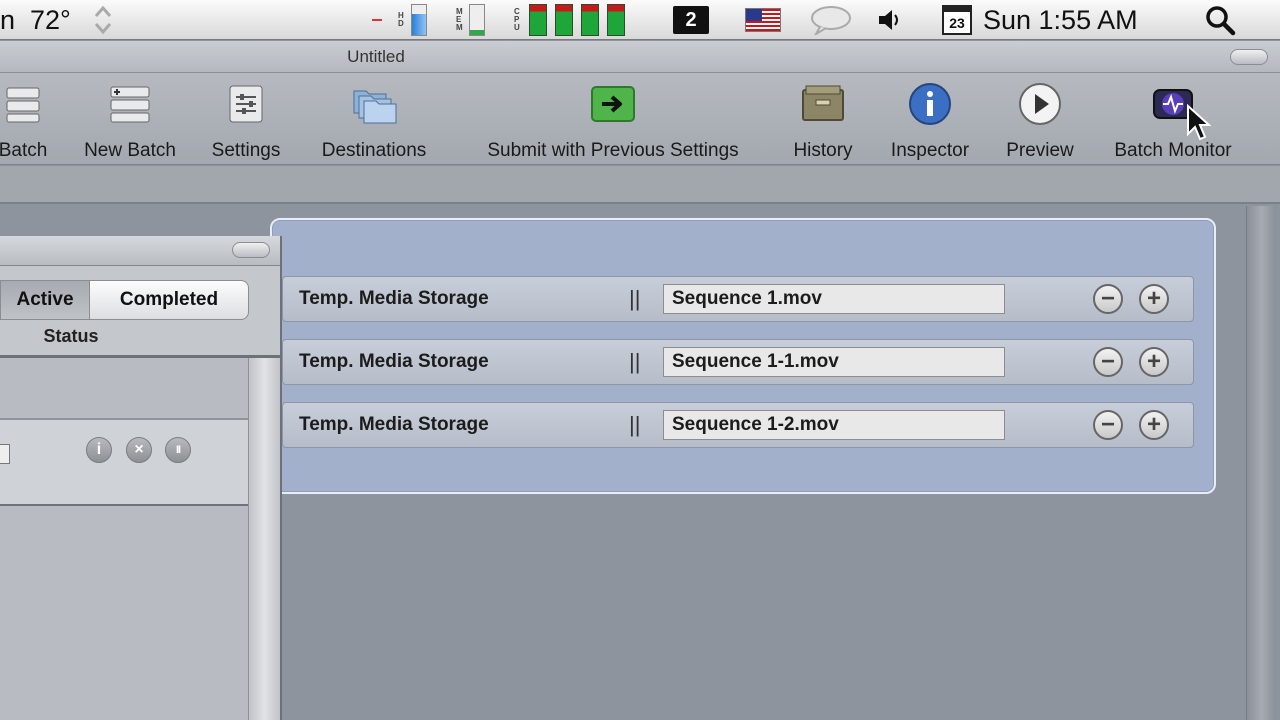 This screenshot has width=1280, height=720. What do you see at coordinates (890, 20) in the screenshot?
I see `volume-icon` at bounding box center [890, 20].